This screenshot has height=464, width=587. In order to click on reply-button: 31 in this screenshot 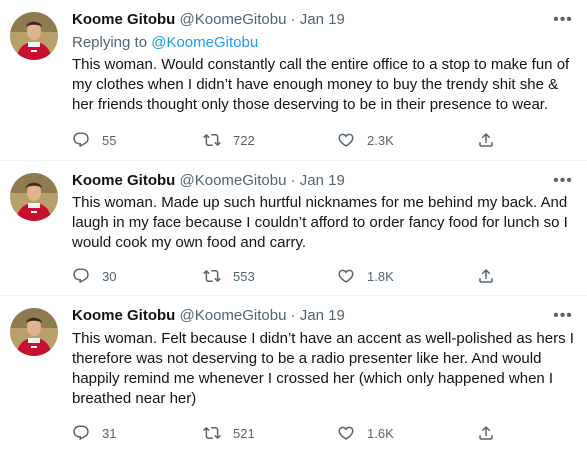, I will do `click(94, 433)`.